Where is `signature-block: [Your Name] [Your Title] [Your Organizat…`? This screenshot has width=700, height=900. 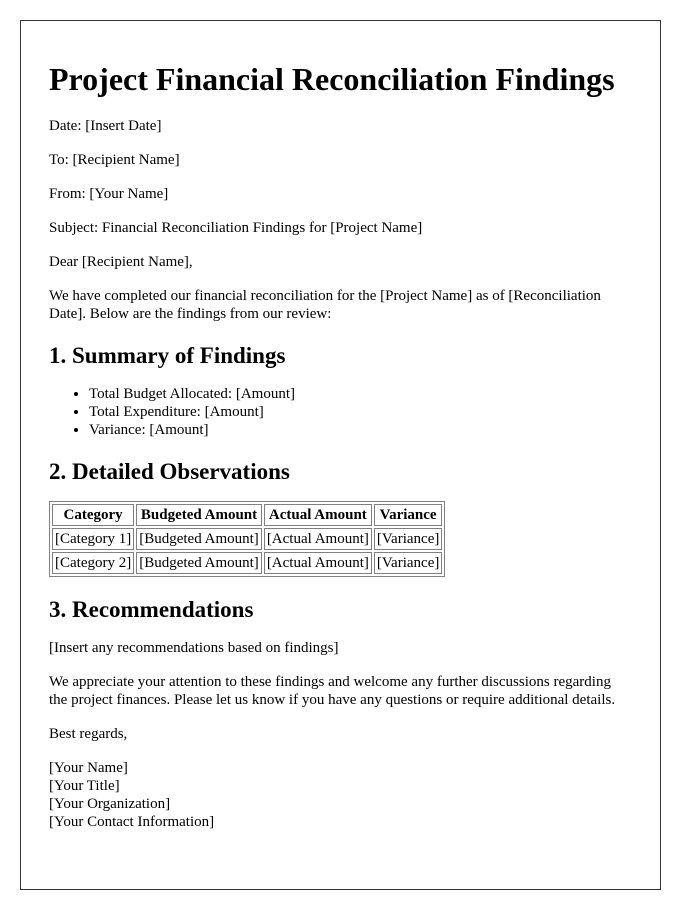 signature-block: [Your Name] [Your Title] [Your Organizat… is located at coordinates (340, 795).